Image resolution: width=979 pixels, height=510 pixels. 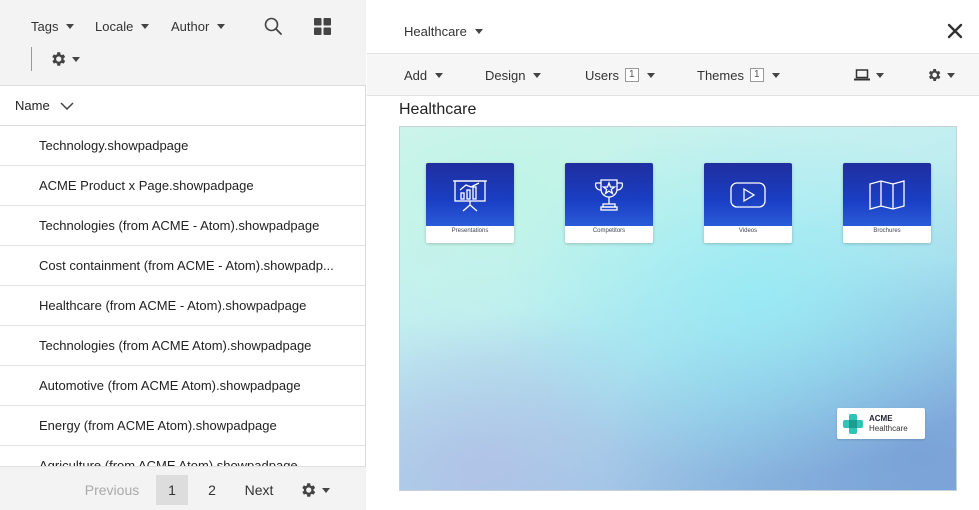 What do you see at coordinates (505, 75) in the screenshot?
I see `design-label: Design` at bounding box center [505, 75].